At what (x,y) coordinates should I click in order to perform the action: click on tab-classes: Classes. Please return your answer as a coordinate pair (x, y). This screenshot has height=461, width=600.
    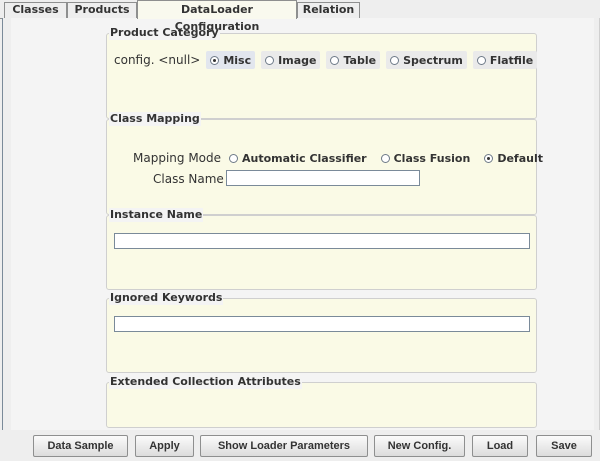
    Looking at the image, I should click on (35, 10).